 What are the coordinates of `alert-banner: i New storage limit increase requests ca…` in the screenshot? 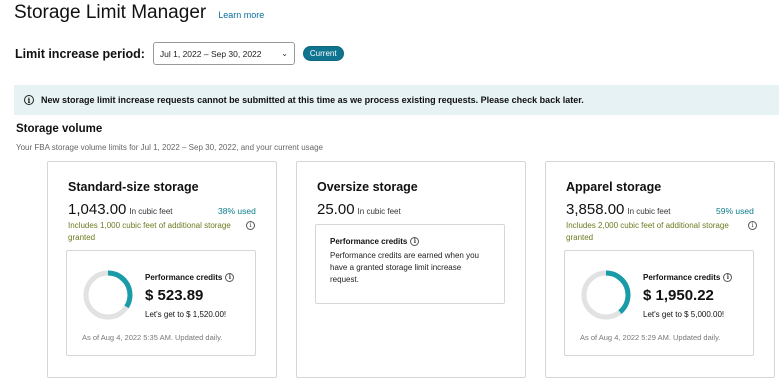 It's located at (396, 100).